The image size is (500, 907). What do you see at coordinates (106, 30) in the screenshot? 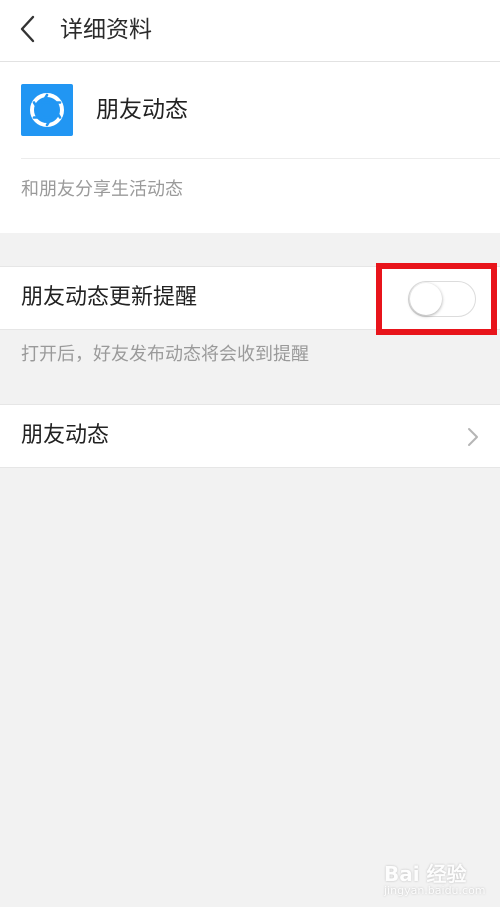
I see `page-title: 详细资料` at bounding box center [106, 30].